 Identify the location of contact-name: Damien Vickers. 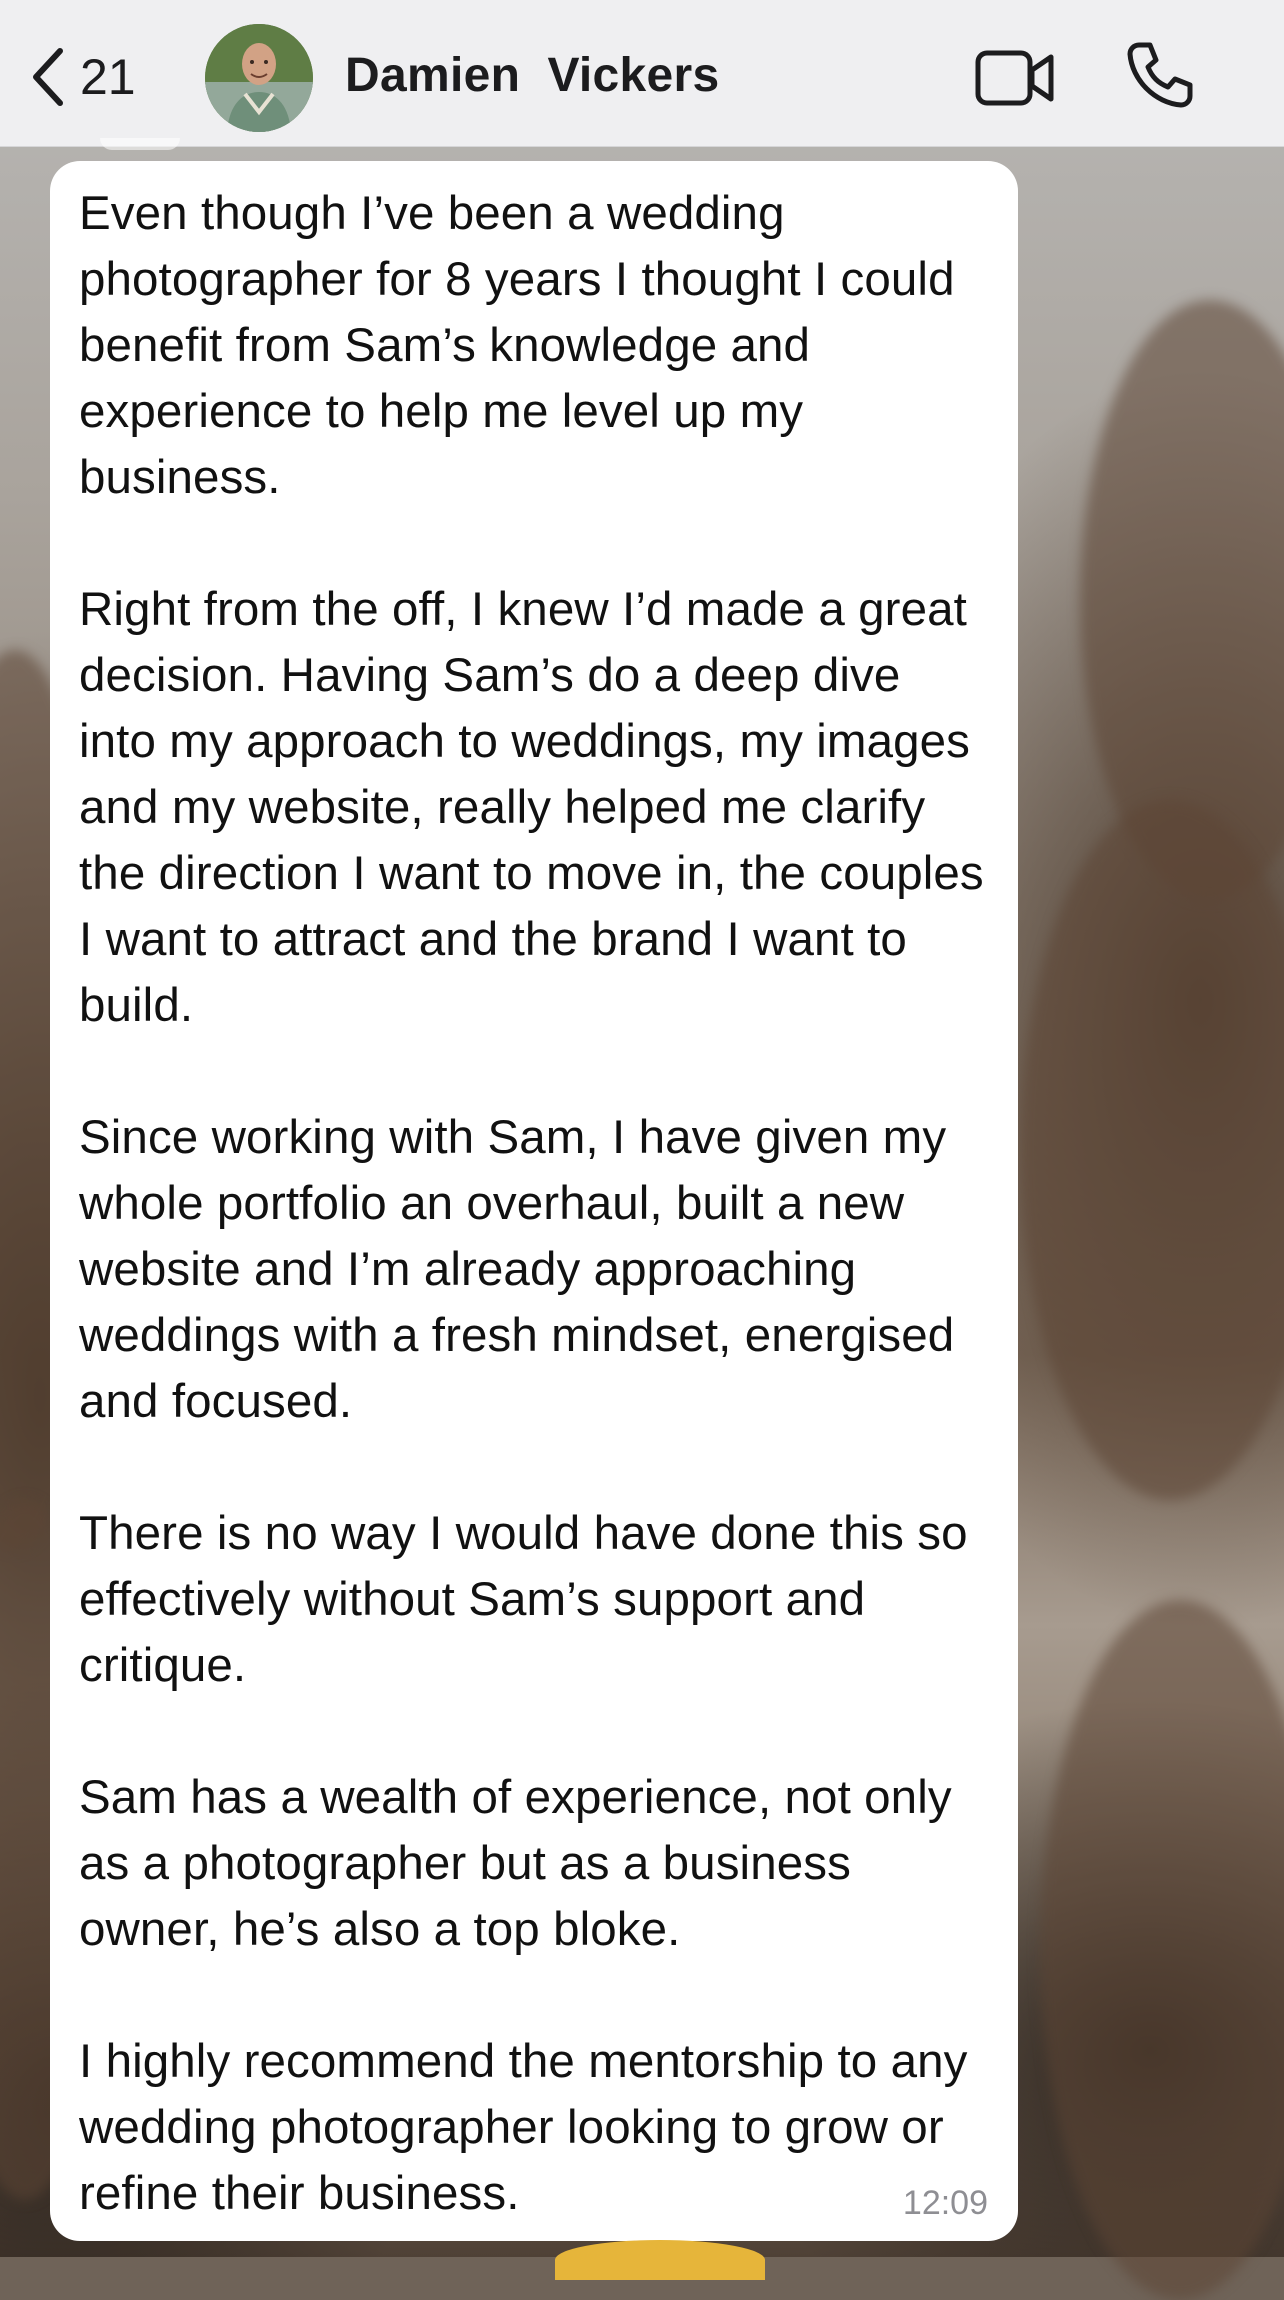
(532, 75).